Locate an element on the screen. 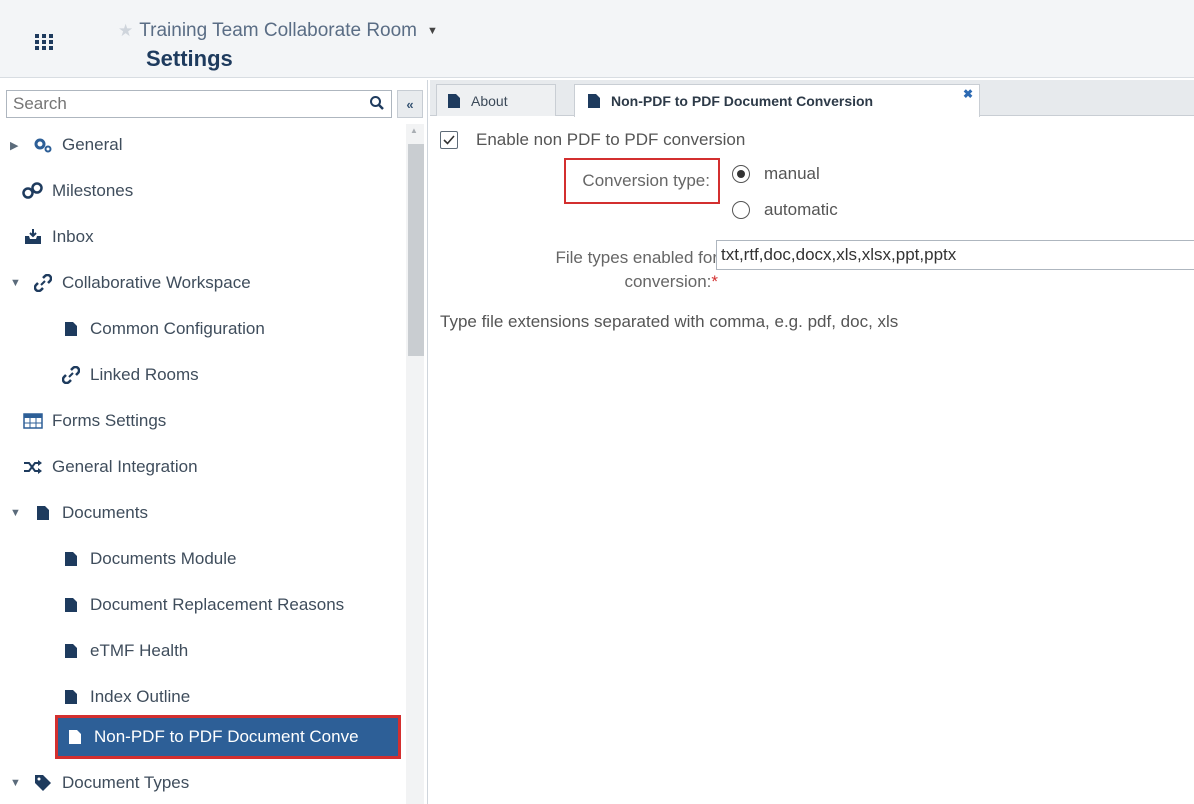 This screenshot has height=804, width=1194. sidebar-item-label: Common Configuration is located at coordinates (177, 328).